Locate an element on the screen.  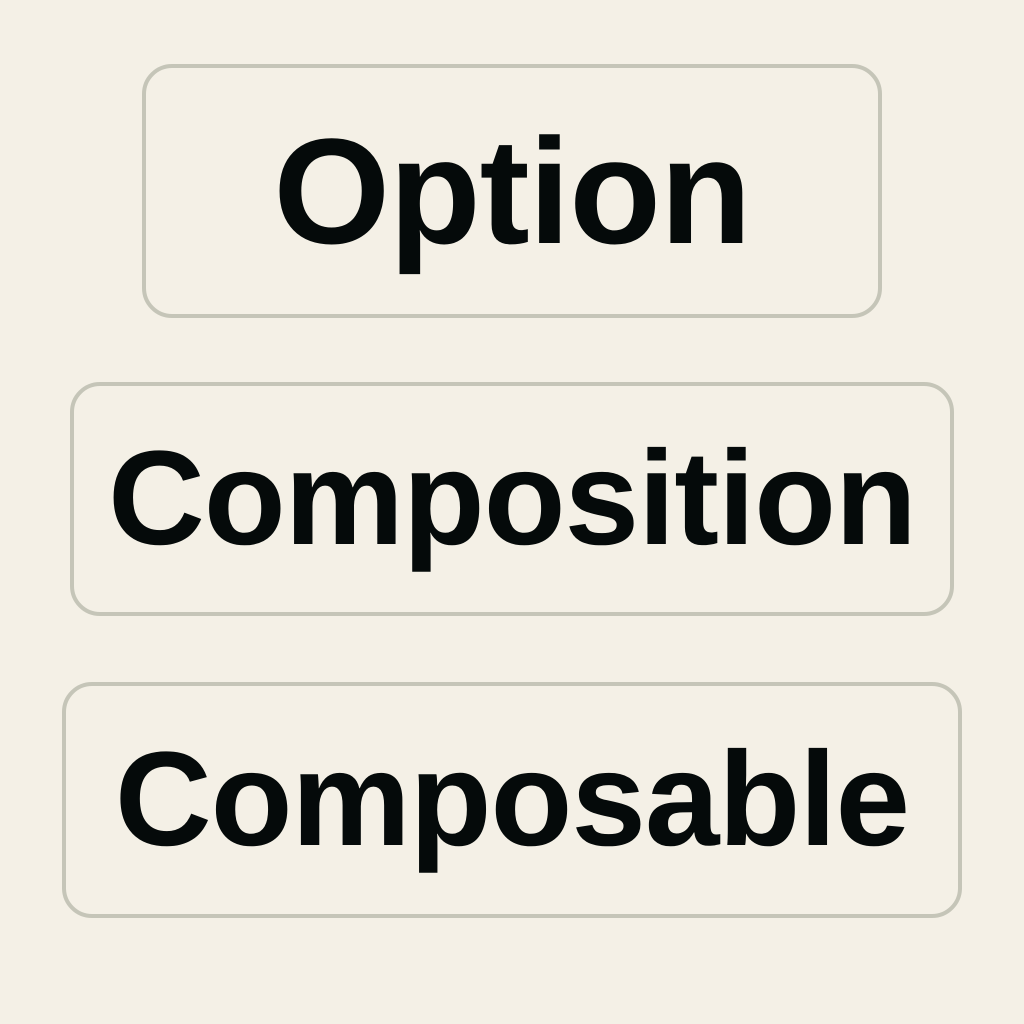
composable-button-label: Composable is located at coordinates (512, 799).